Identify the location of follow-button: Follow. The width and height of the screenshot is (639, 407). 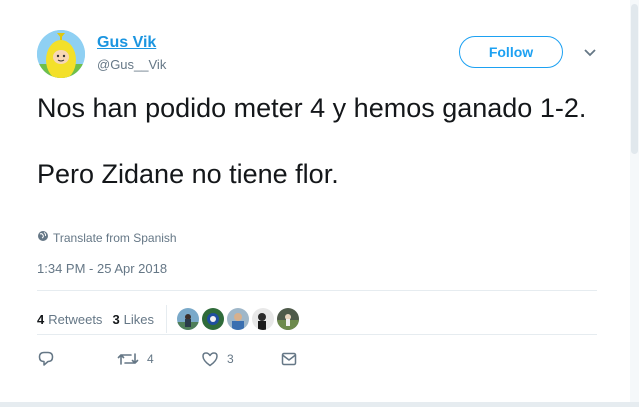
(511, 52).